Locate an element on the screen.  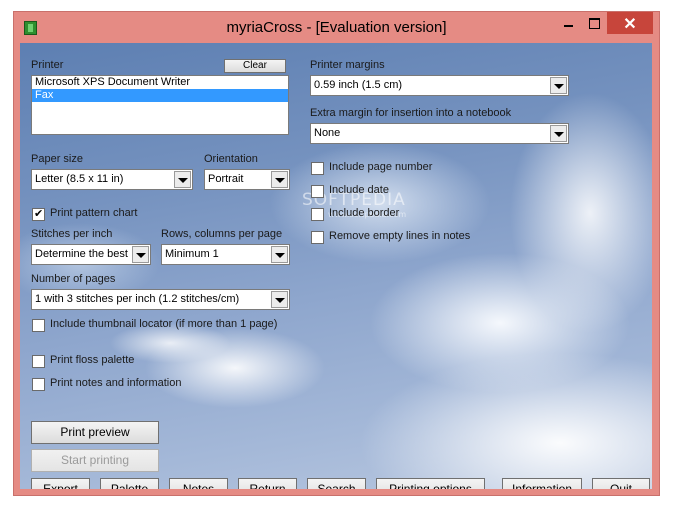
printer-item-fax: Fax is located at coordinates (160, 95).